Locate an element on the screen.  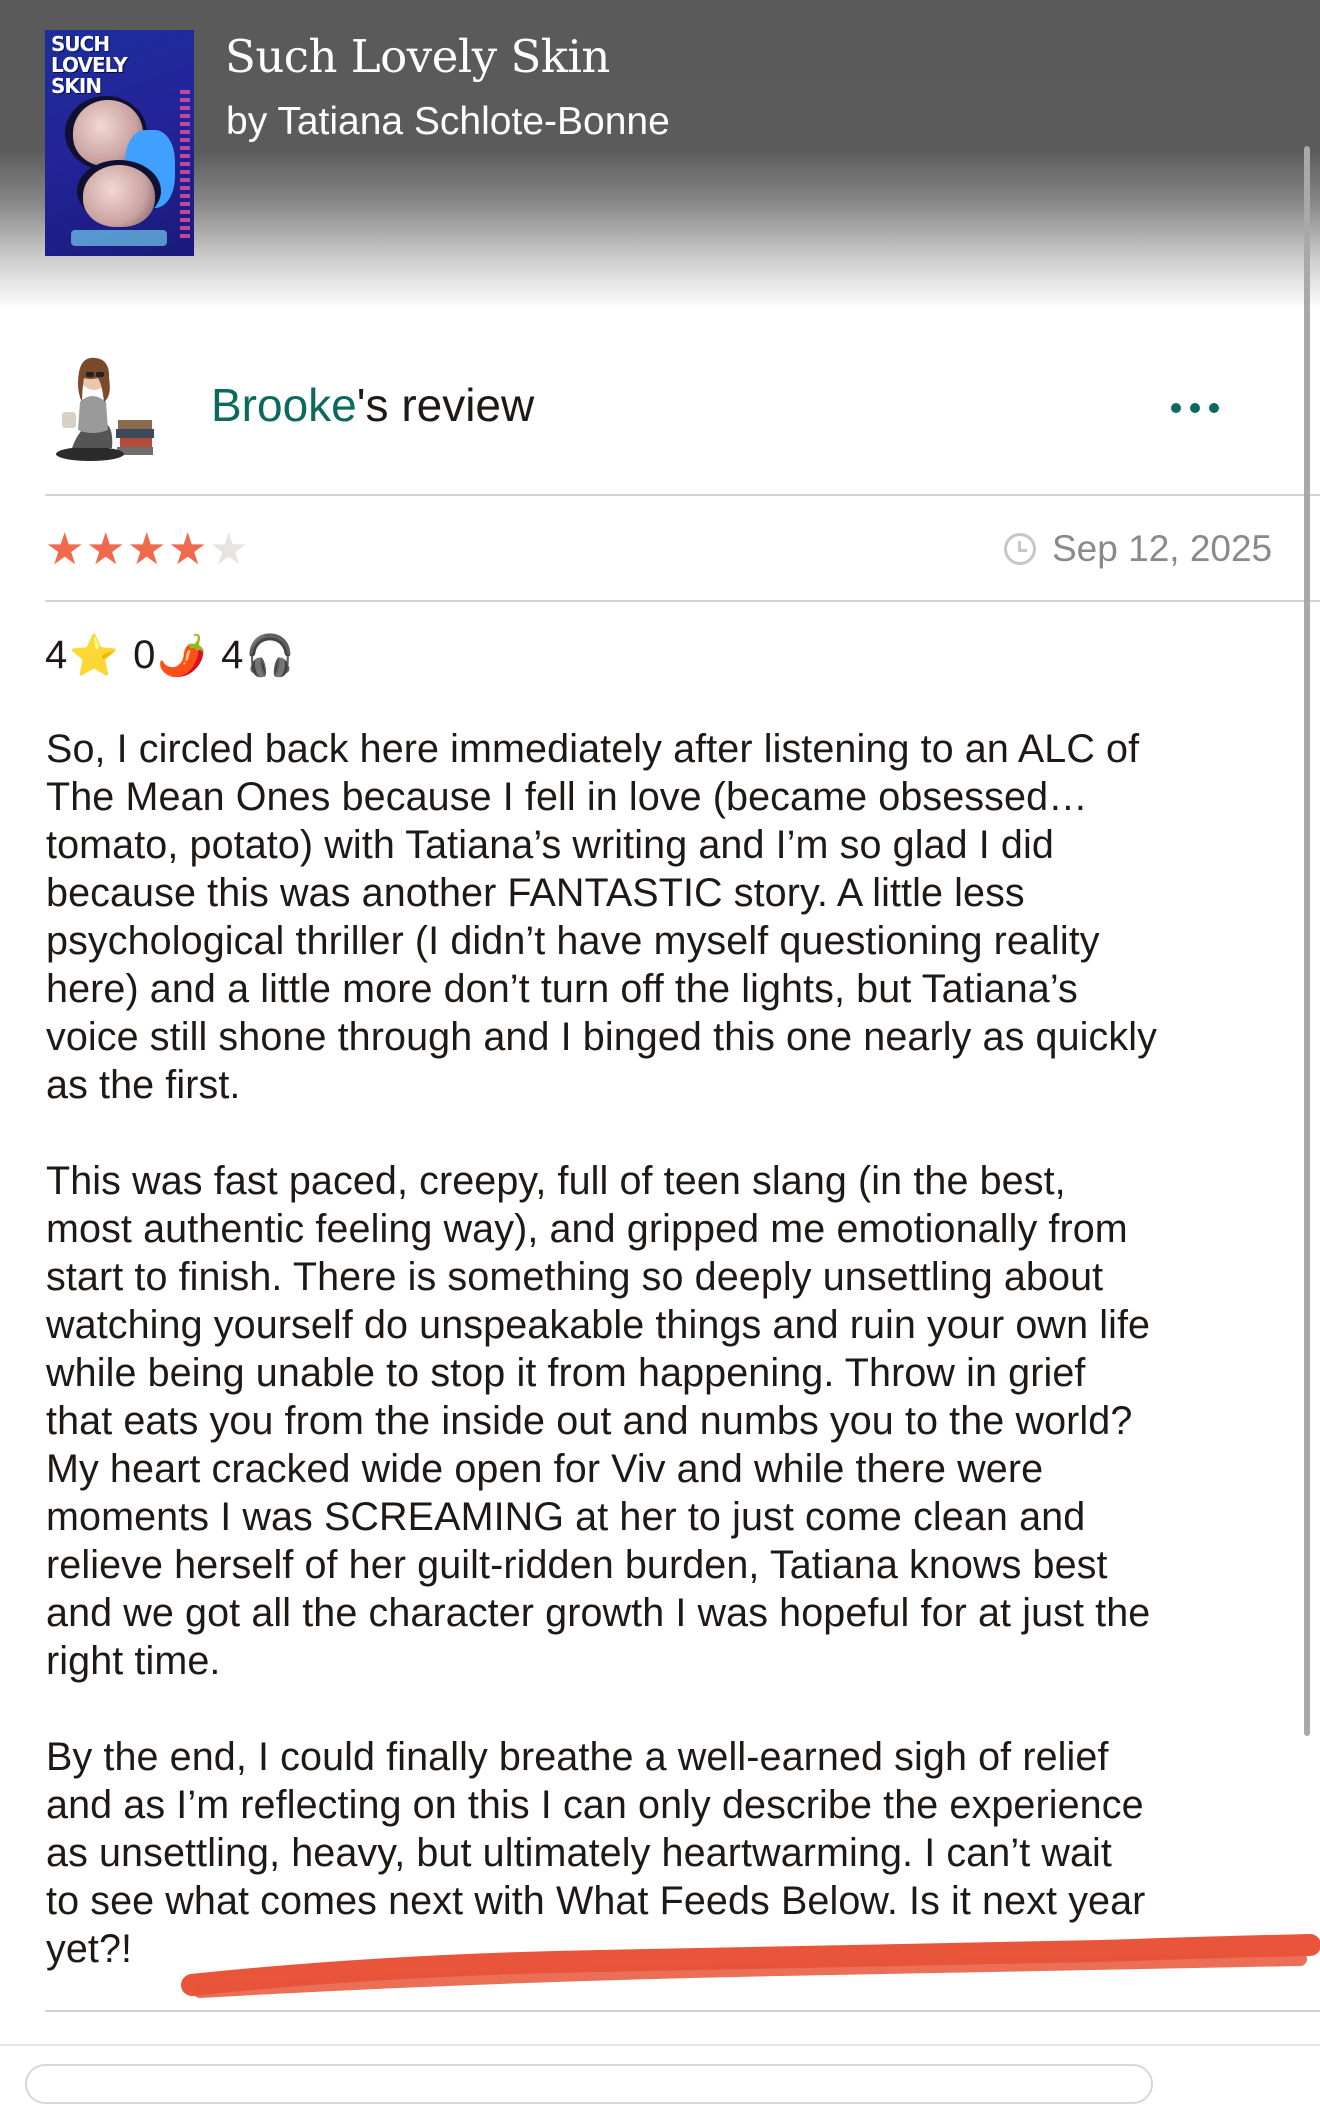
headphones-icon: 🎧 is located at coordinates (270, 656).